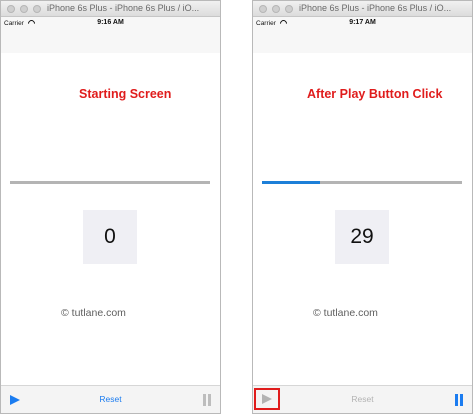 The width and height of the screenshot is (474, 414). What do you see at coordinates (362, 22) in the screenshot?
I see `status-time: 9:17 AM` at bounding box center [362, 22].